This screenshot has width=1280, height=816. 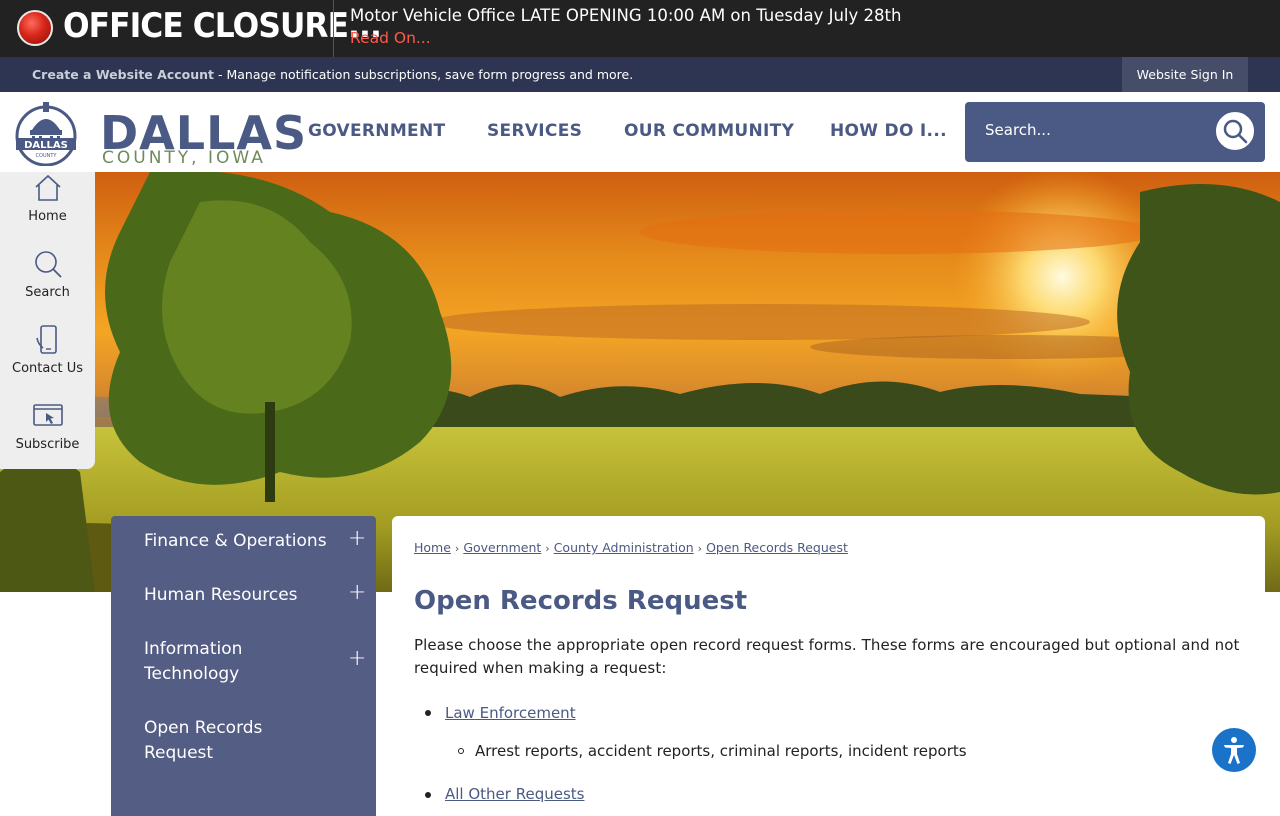 I want to click on quick-link-label: Contact Us, so click(x=47, y=368).